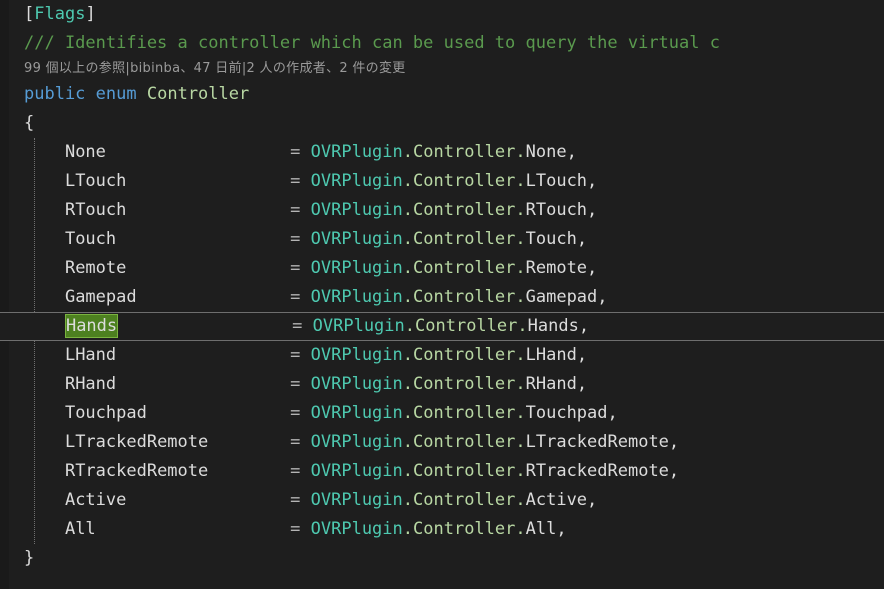 This screenshot has width=884, height=589. What do you see at coordinates (442, 123) in the screenshot?
I see `open-brace-line: {` at bounding box center [442, 123].